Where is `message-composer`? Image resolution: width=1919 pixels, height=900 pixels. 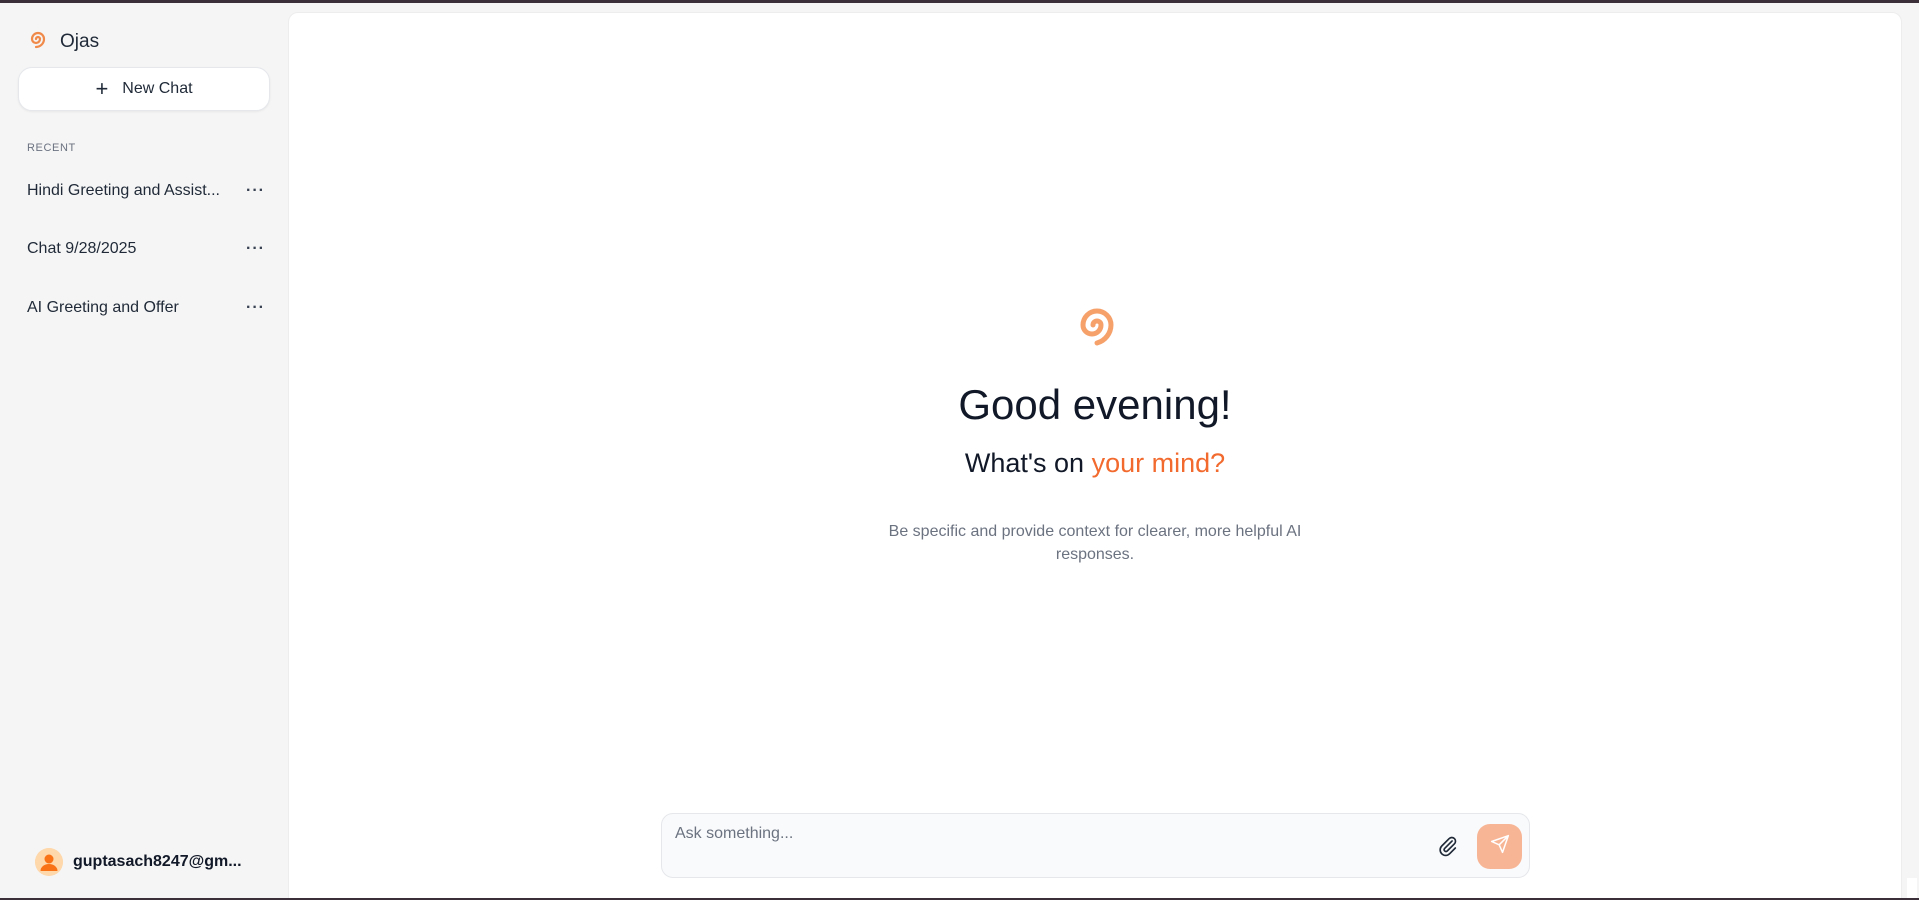 message-composer is located at coordinates (1095, 845).